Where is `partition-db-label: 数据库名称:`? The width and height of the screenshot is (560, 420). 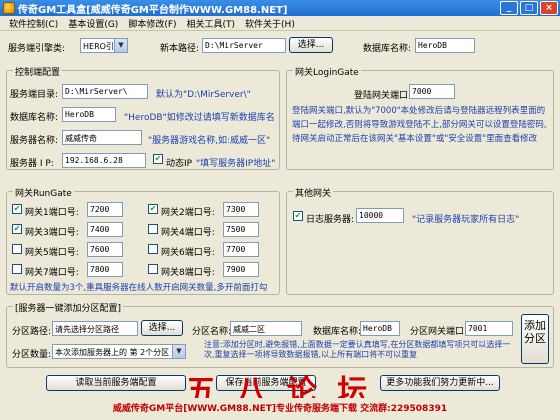 partition-db-label: 数据库名称: is located at coordinates (337, 332).